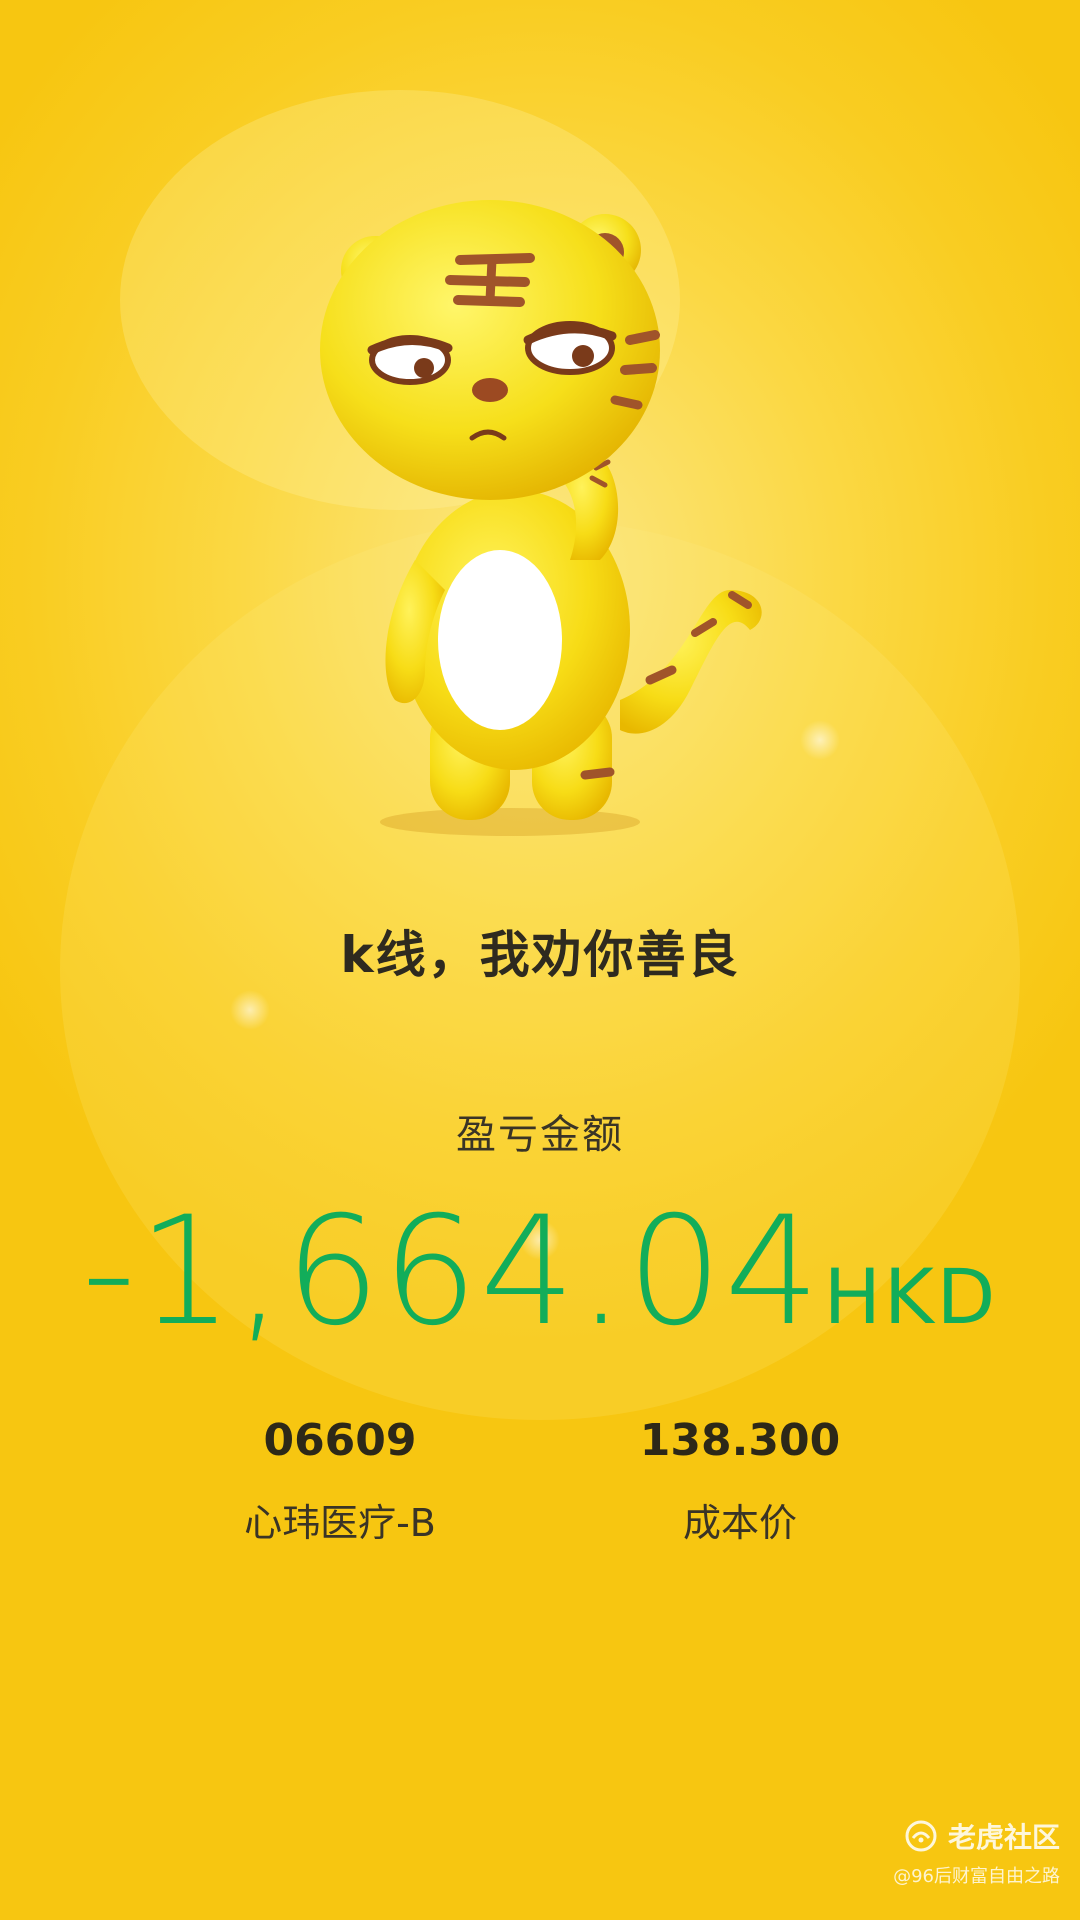 The image size is (1080, 1920). Describe the element at coordinates (541, 518) in the screenshot. I see `tiger-mascot-illustration` at that location.